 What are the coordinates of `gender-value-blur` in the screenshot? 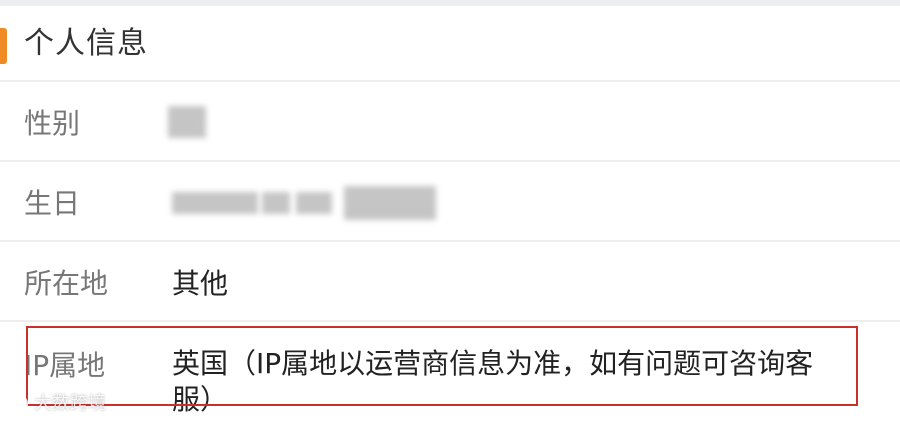 It's located at (187, 122).